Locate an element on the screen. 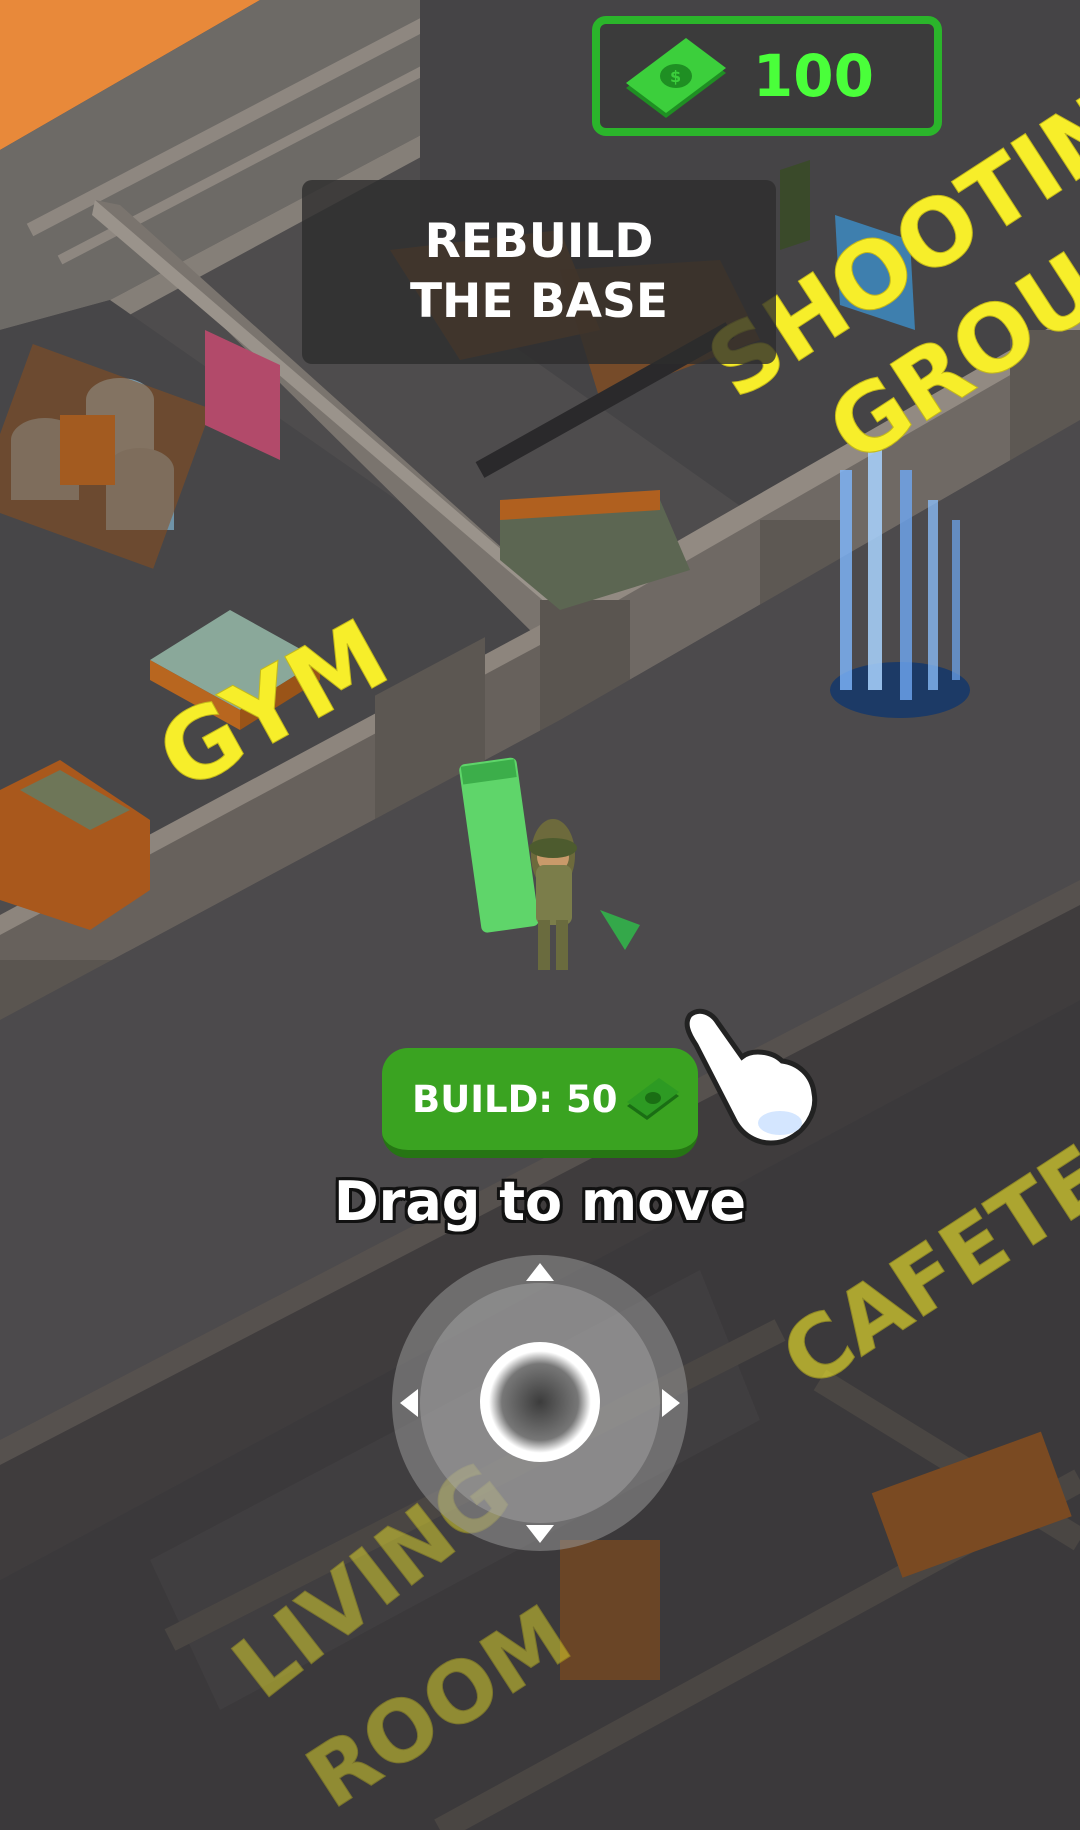 This screenshot has width=1080, height=1830. build-button-label: BUILD: 50 is located at coordinates (515, 1099).